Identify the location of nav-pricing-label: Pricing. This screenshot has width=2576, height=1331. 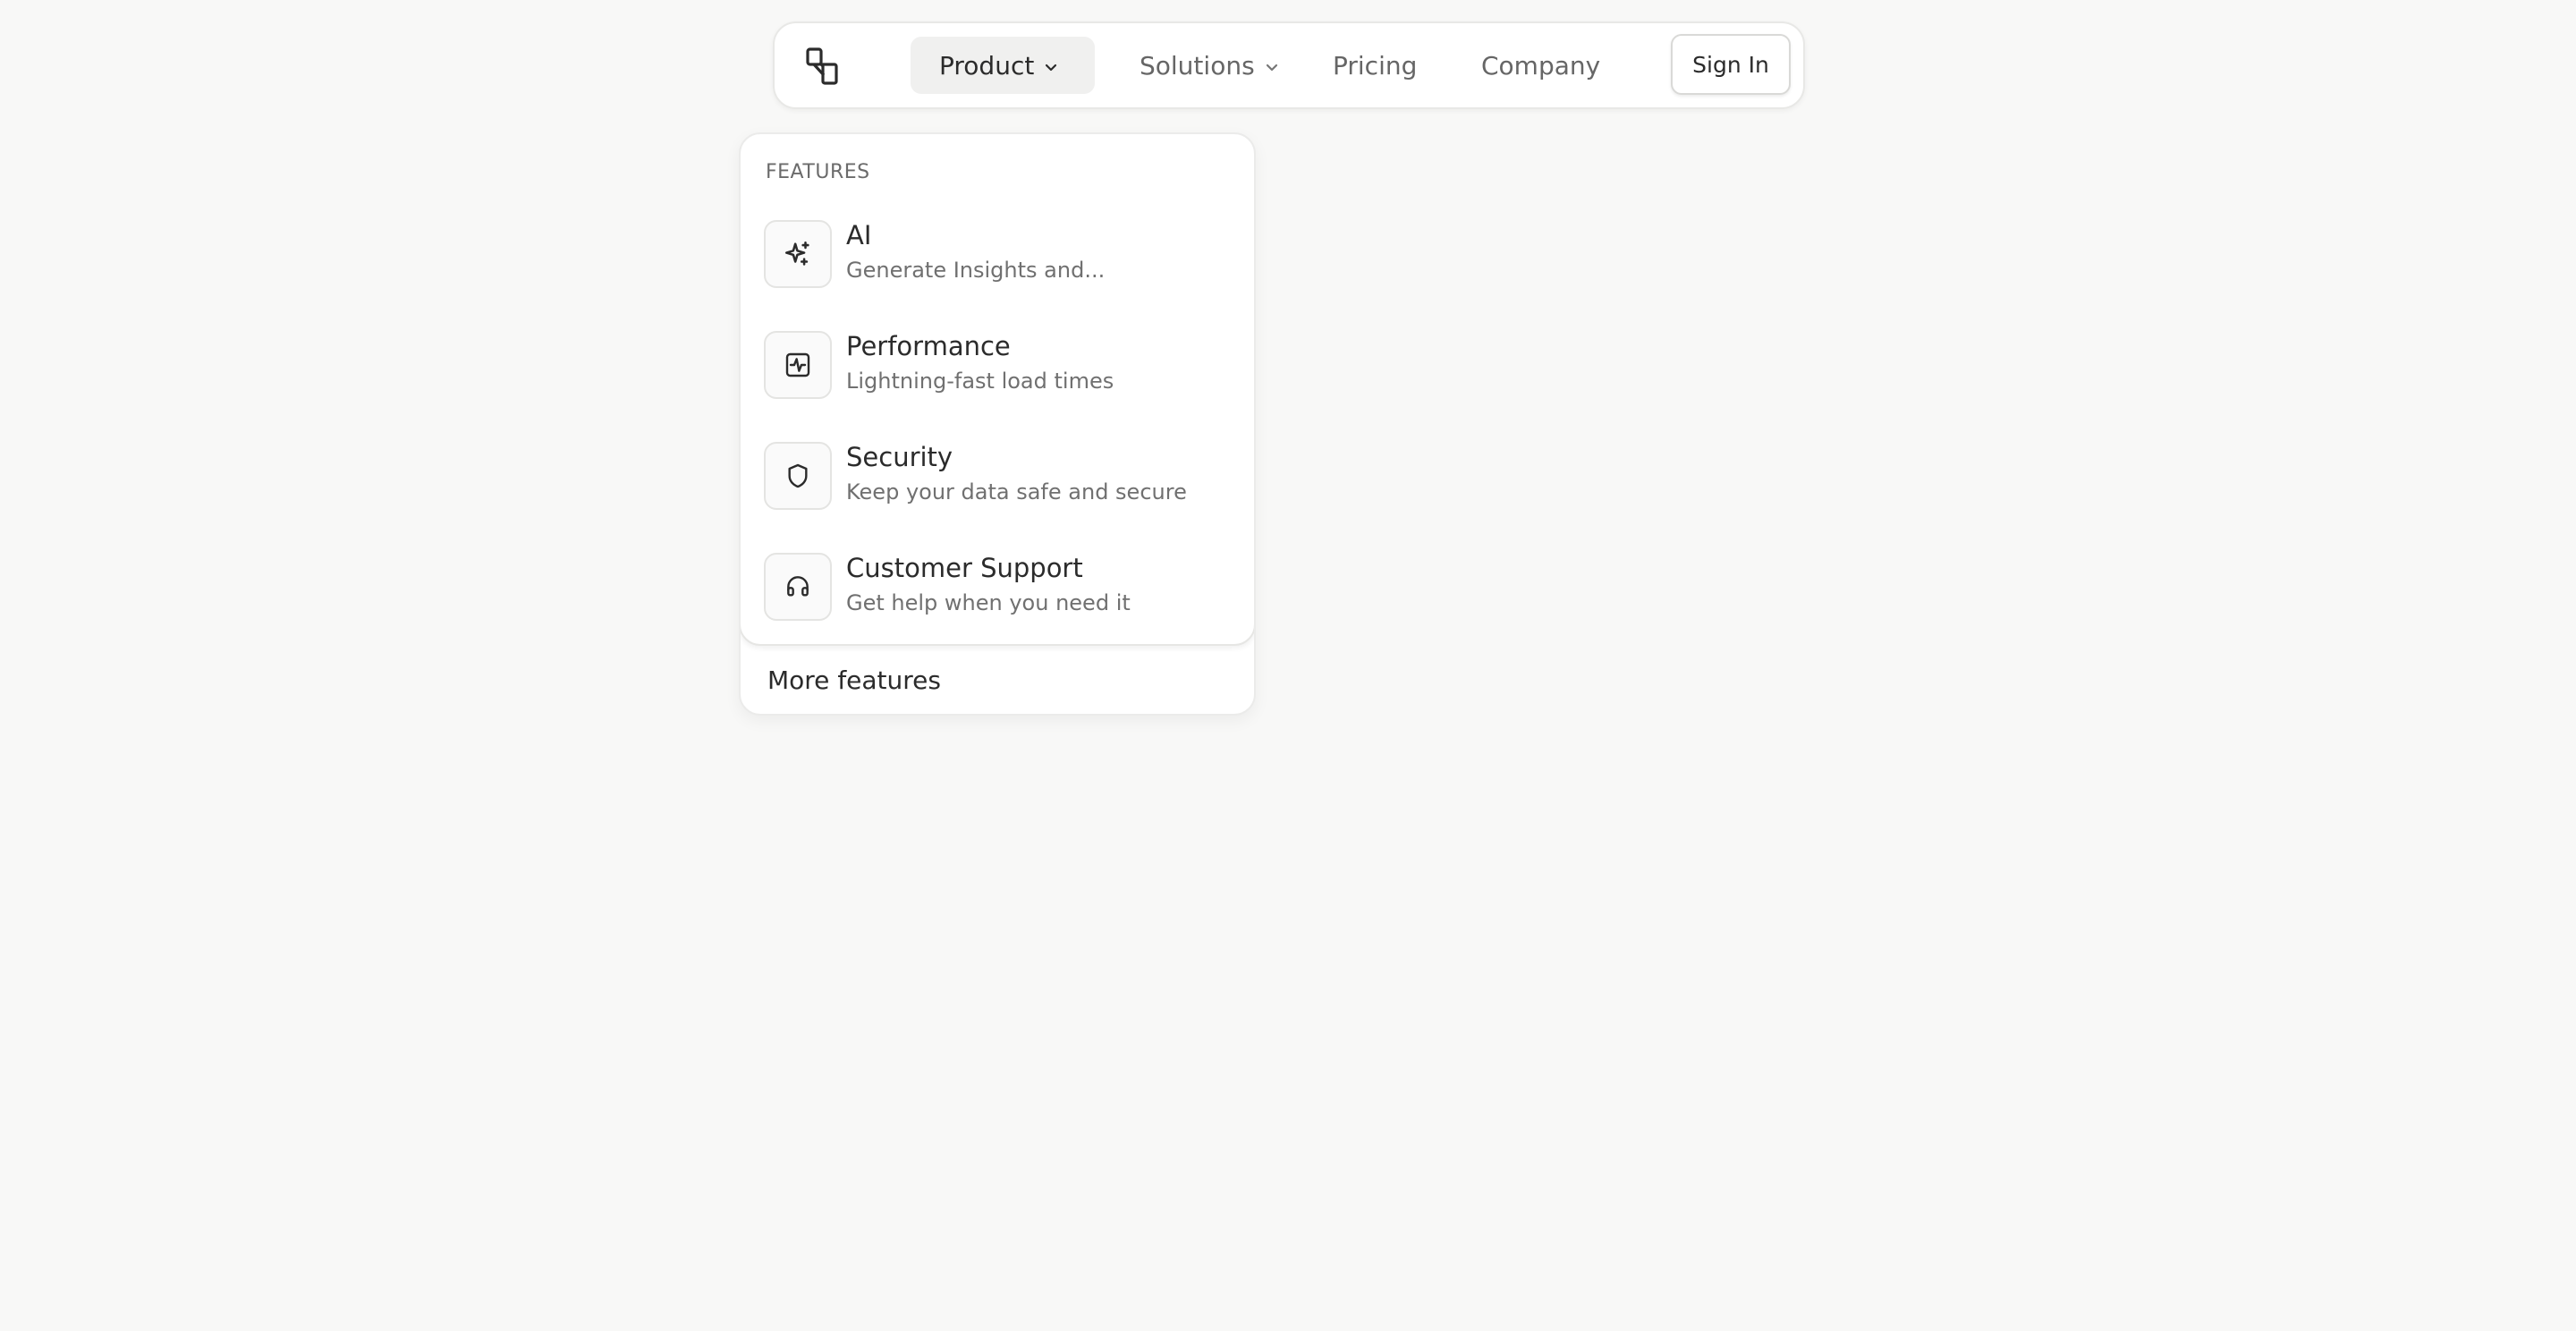
(1375, 66).